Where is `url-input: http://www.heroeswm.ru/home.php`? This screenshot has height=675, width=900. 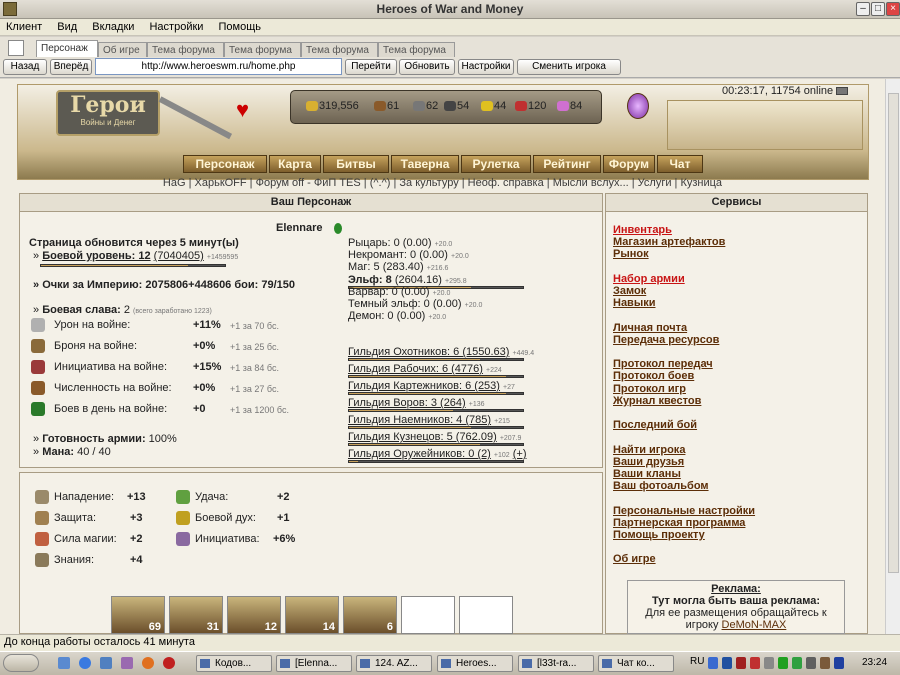
url-input: http://www.heroeswm.ru/home.php is located at coordinates (218, 66).